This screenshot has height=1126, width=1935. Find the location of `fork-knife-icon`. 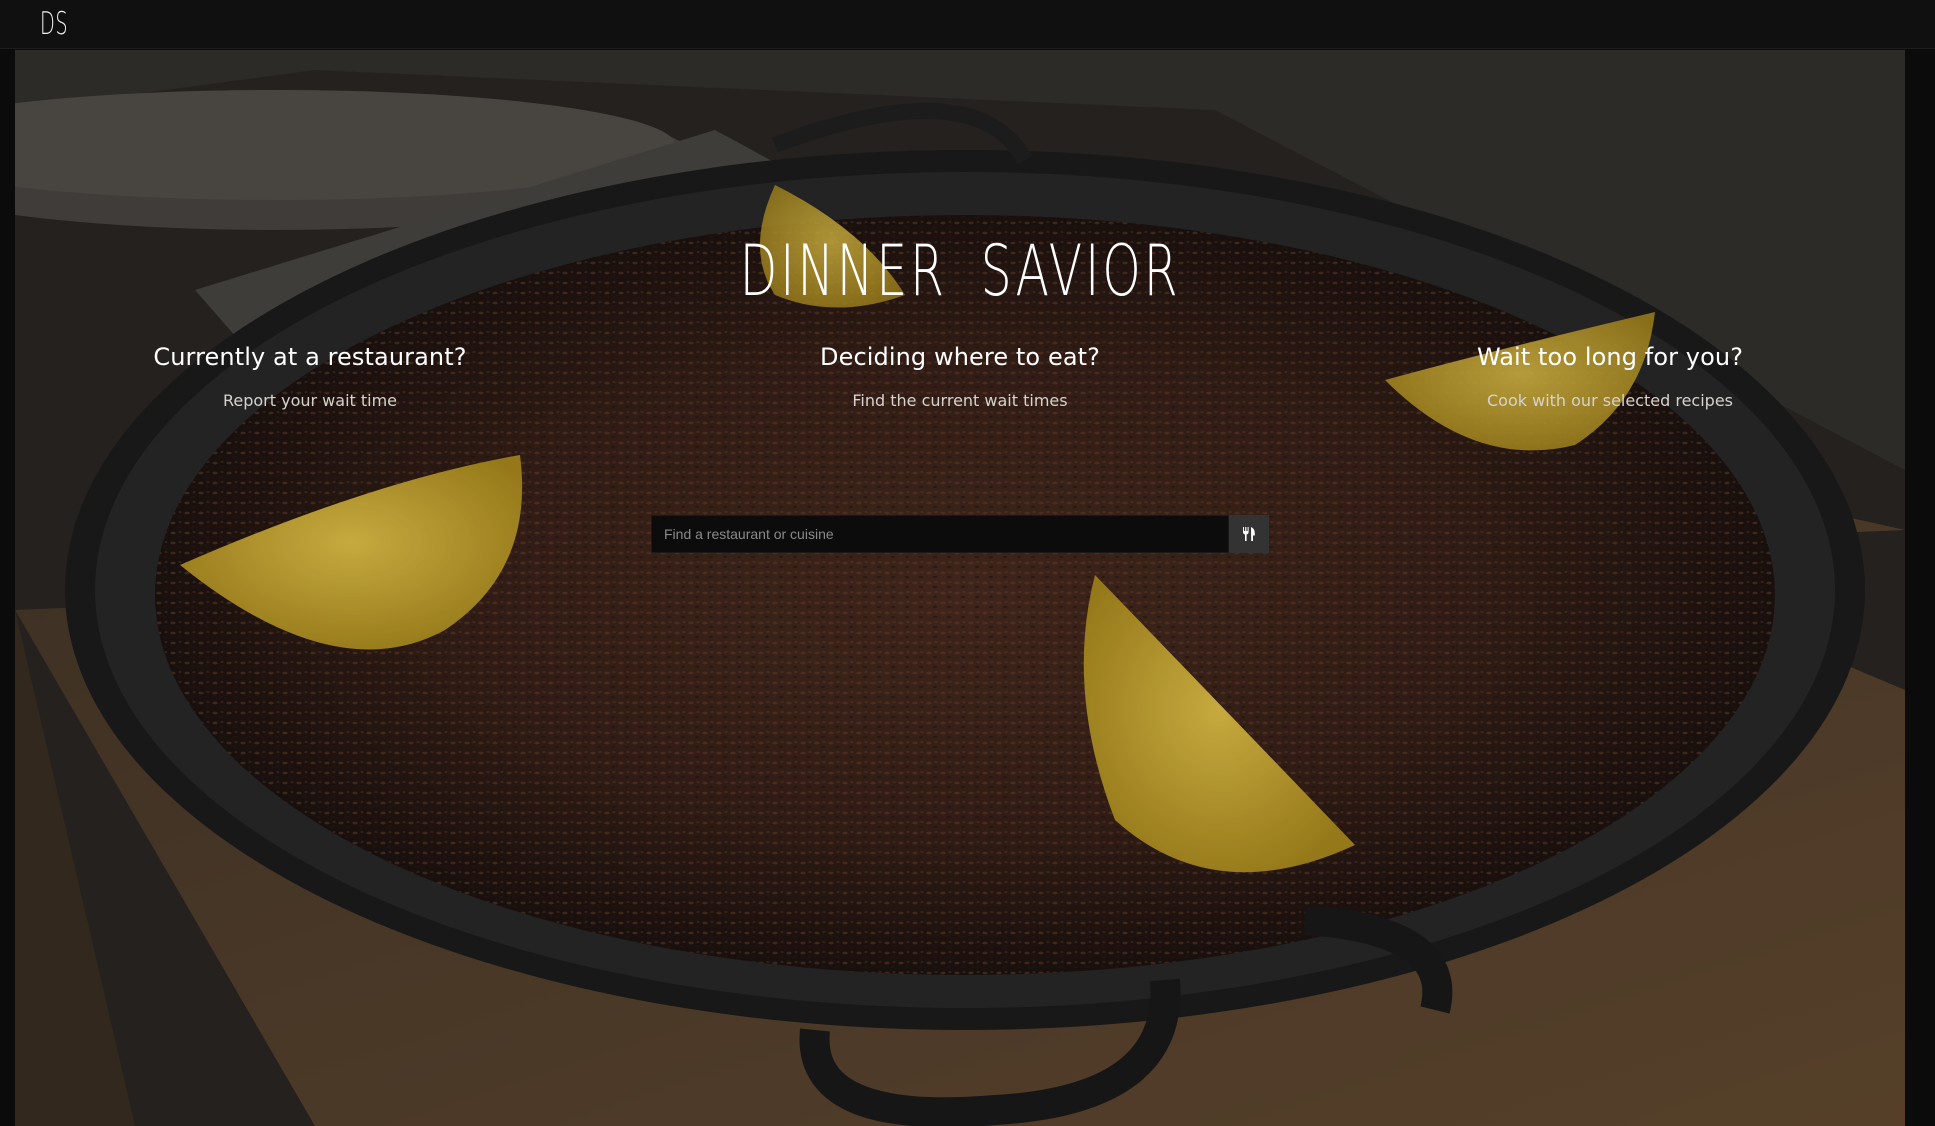

fork-knife-icon is located at coordinates (1249, 534).